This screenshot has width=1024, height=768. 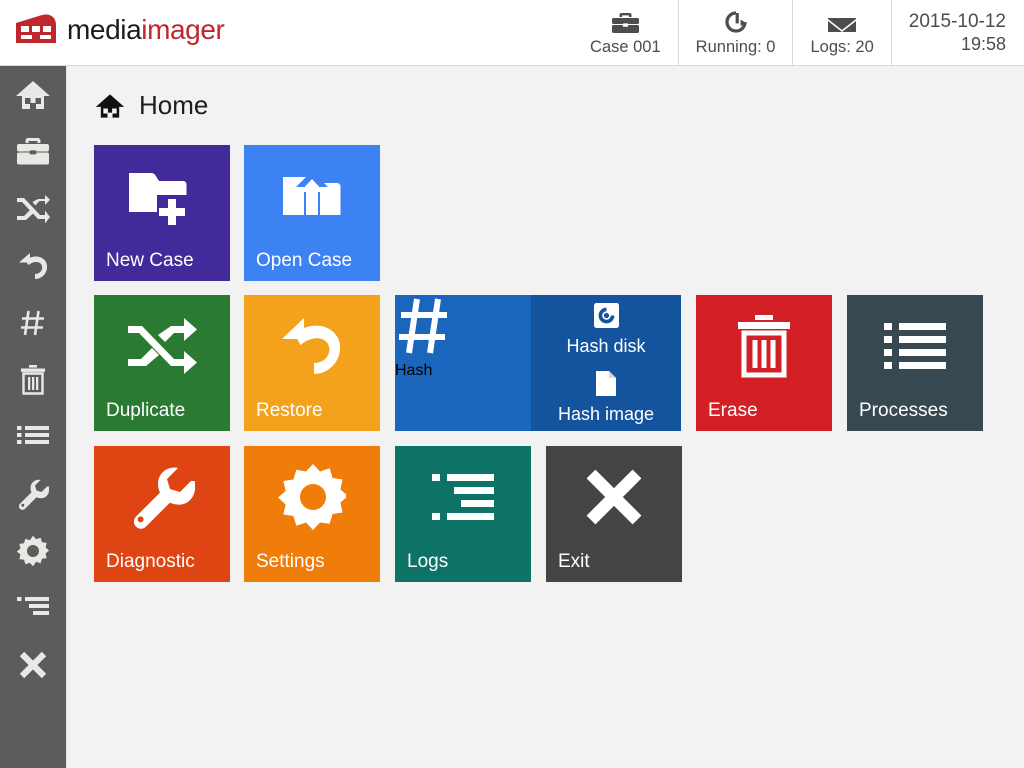 What do you see at coordinates (842, 21) in the screenshot?
I see `envelope-icon` at bounding box center [842, 21].